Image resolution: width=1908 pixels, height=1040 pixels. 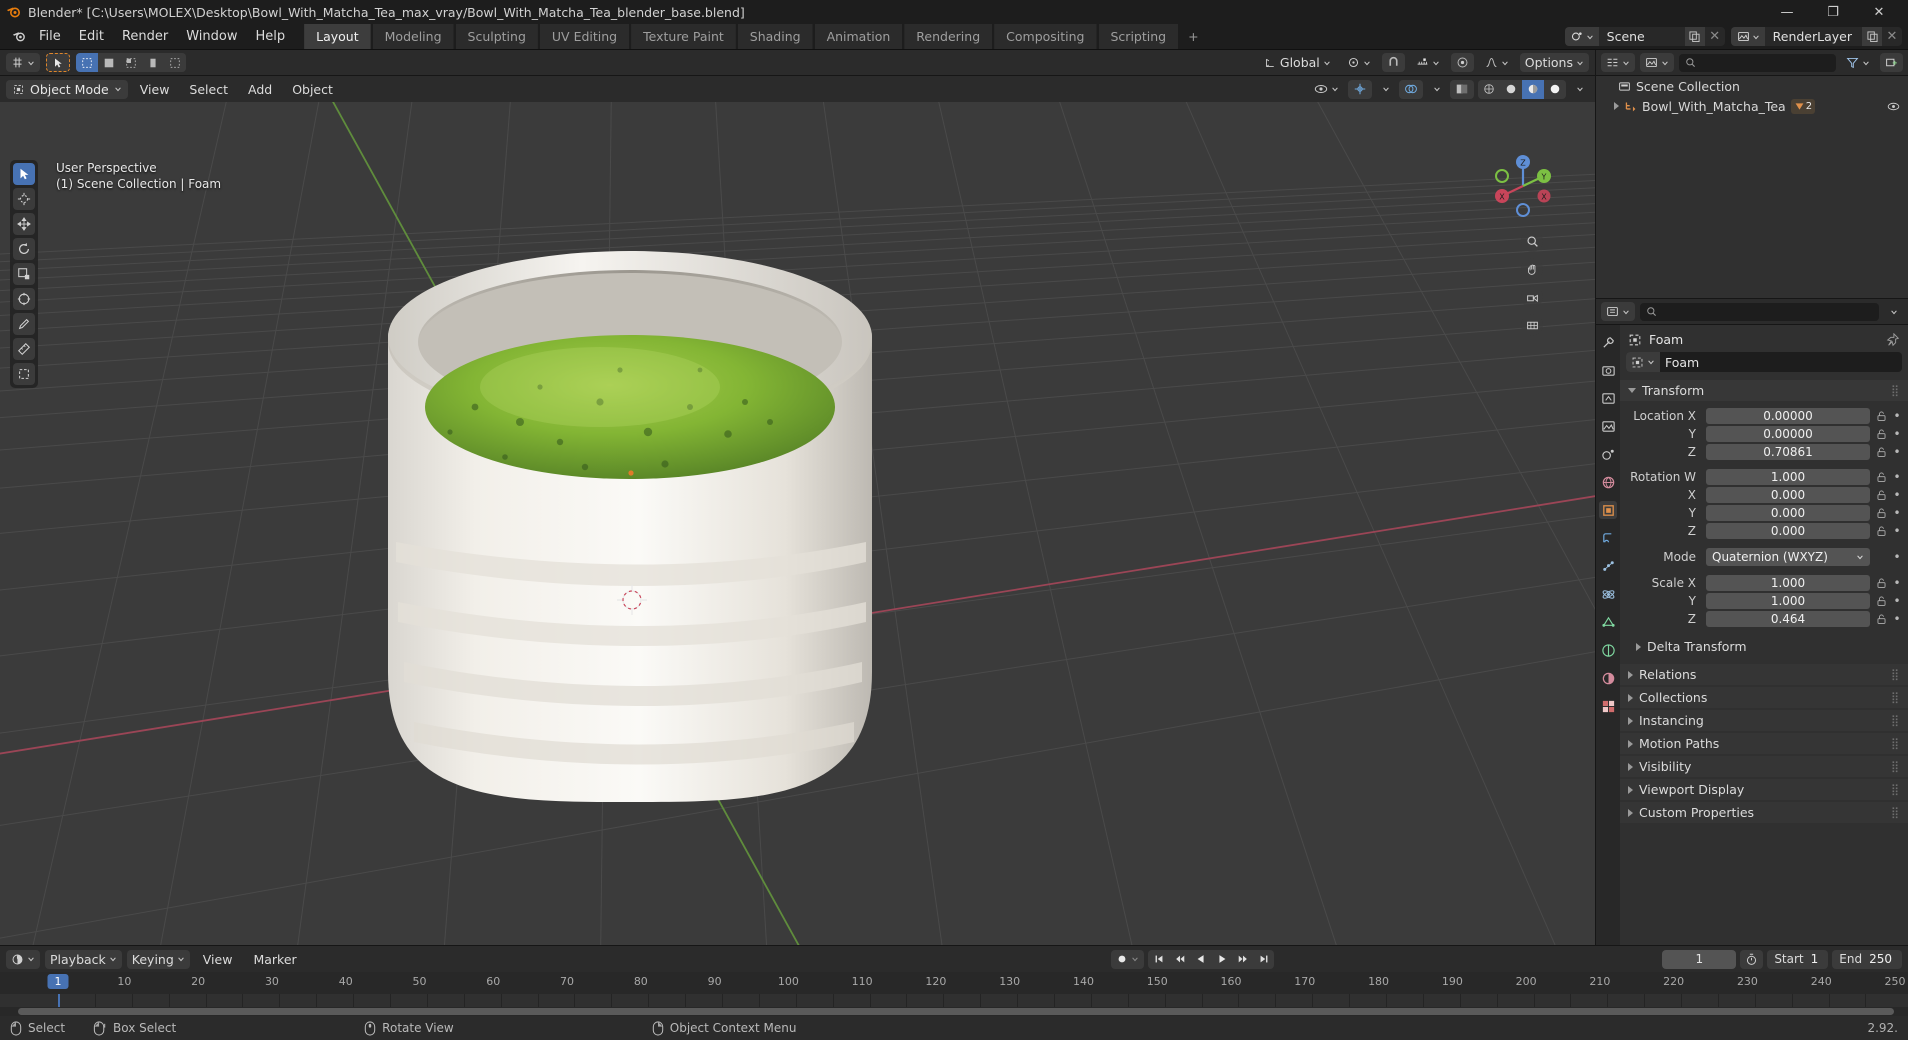 I want to click on shading-rendered-icon, so click(x=1555, y=89).